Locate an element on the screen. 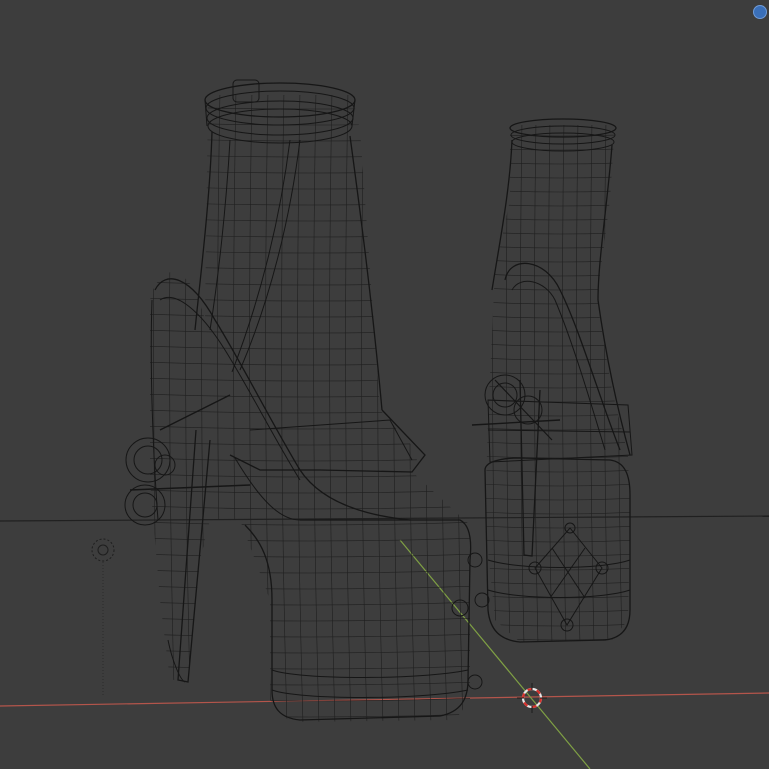  light-icon is located at coordinates (103, 616).